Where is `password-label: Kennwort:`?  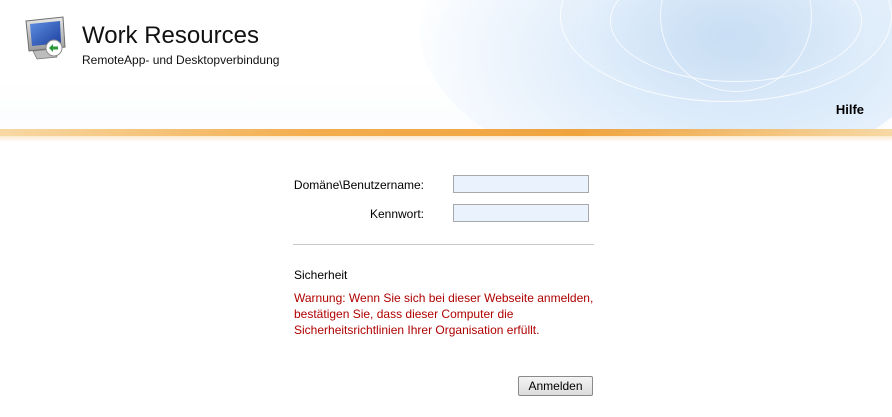 password-label: Kennwort: is located at coordinates (396, 214).